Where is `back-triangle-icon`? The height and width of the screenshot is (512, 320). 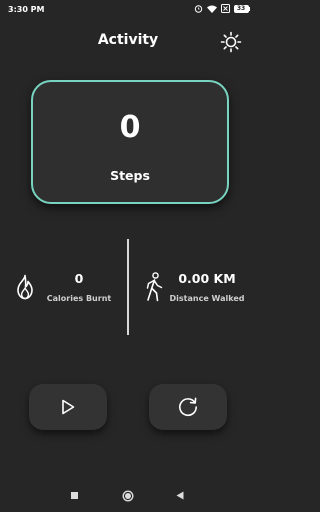
back-triangle-icon is located at coordinates (180, 495).